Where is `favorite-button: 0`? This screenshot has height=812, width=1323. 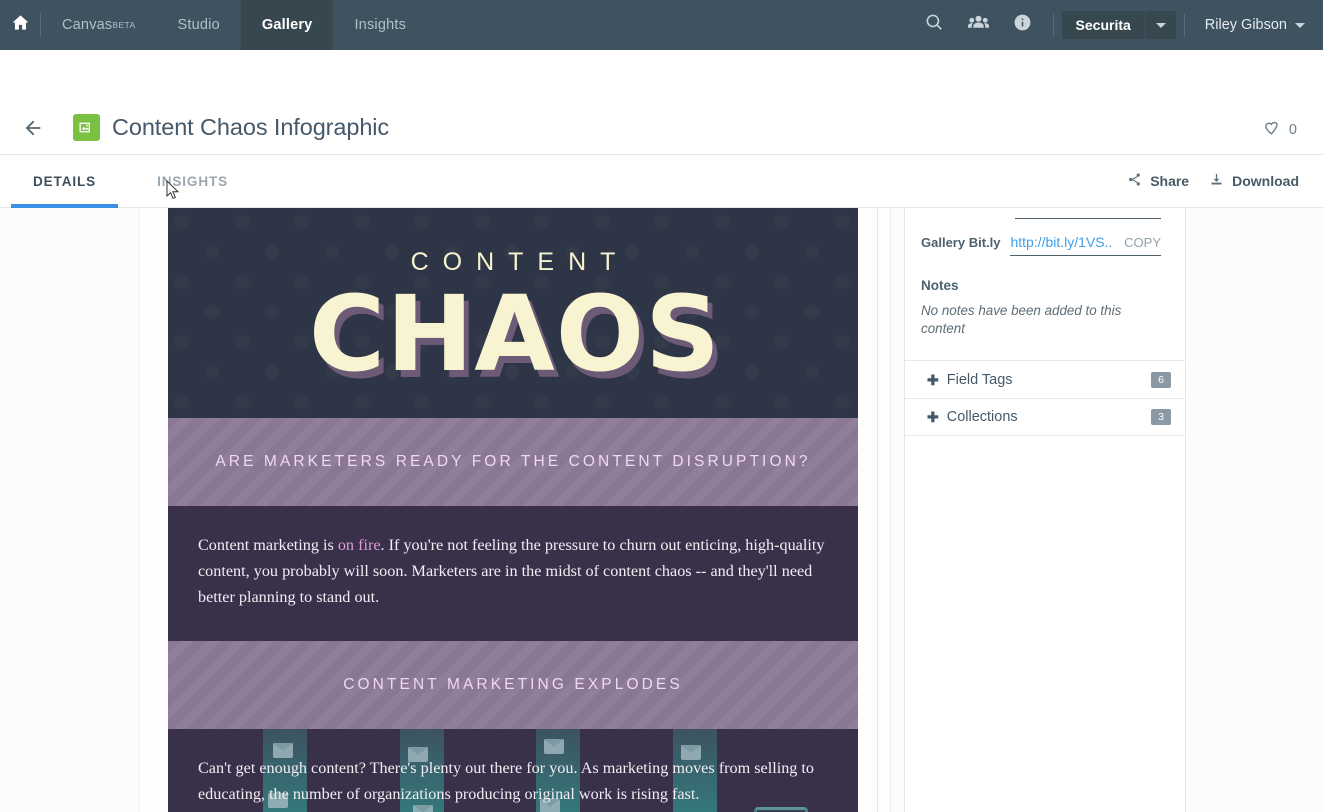 favorite-button: 0 is located at coordinates (1279, 130).